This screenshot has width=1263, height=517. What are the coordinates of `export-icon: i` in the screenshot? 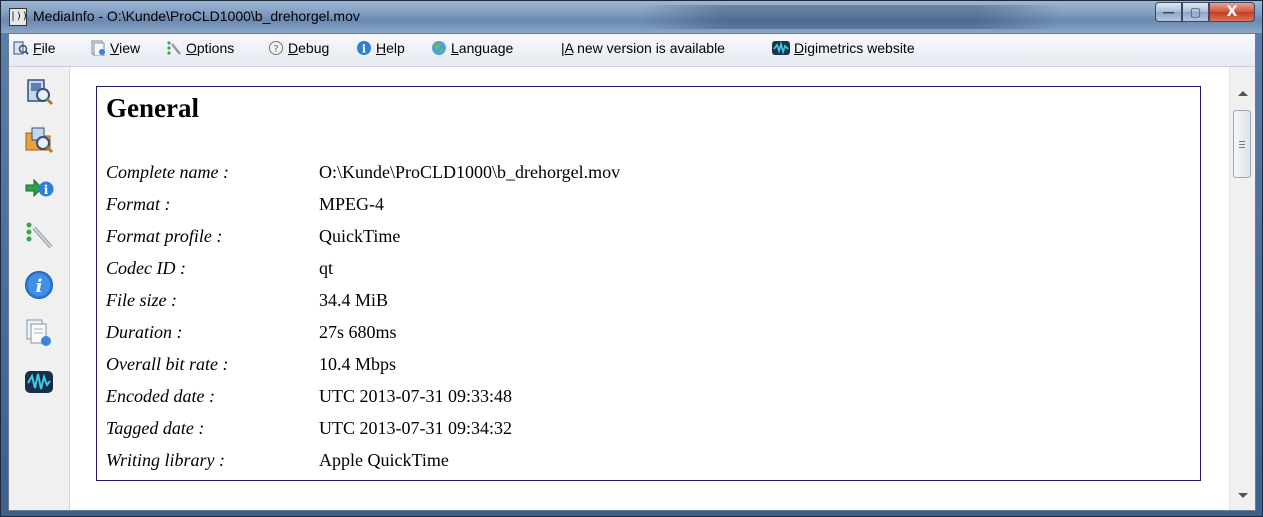 It's located at (39, 188).